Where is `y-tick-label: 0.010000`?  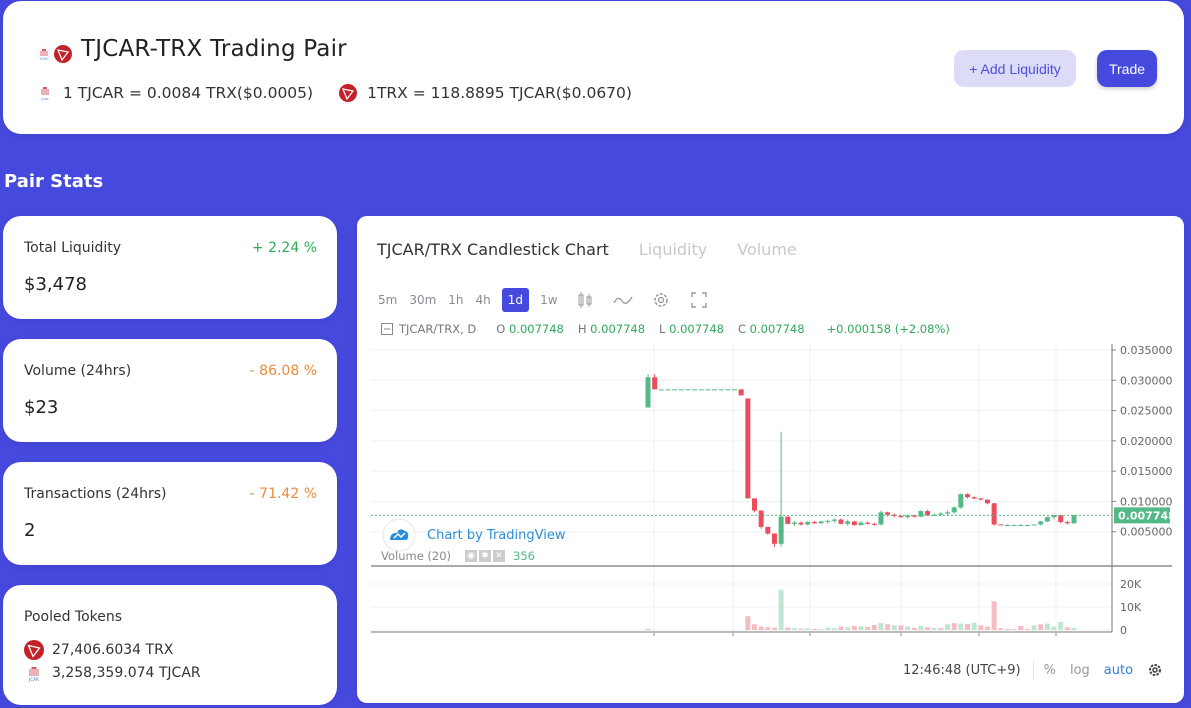 y-tick-label: 0.010000 is located at coordinates (1146, 501).